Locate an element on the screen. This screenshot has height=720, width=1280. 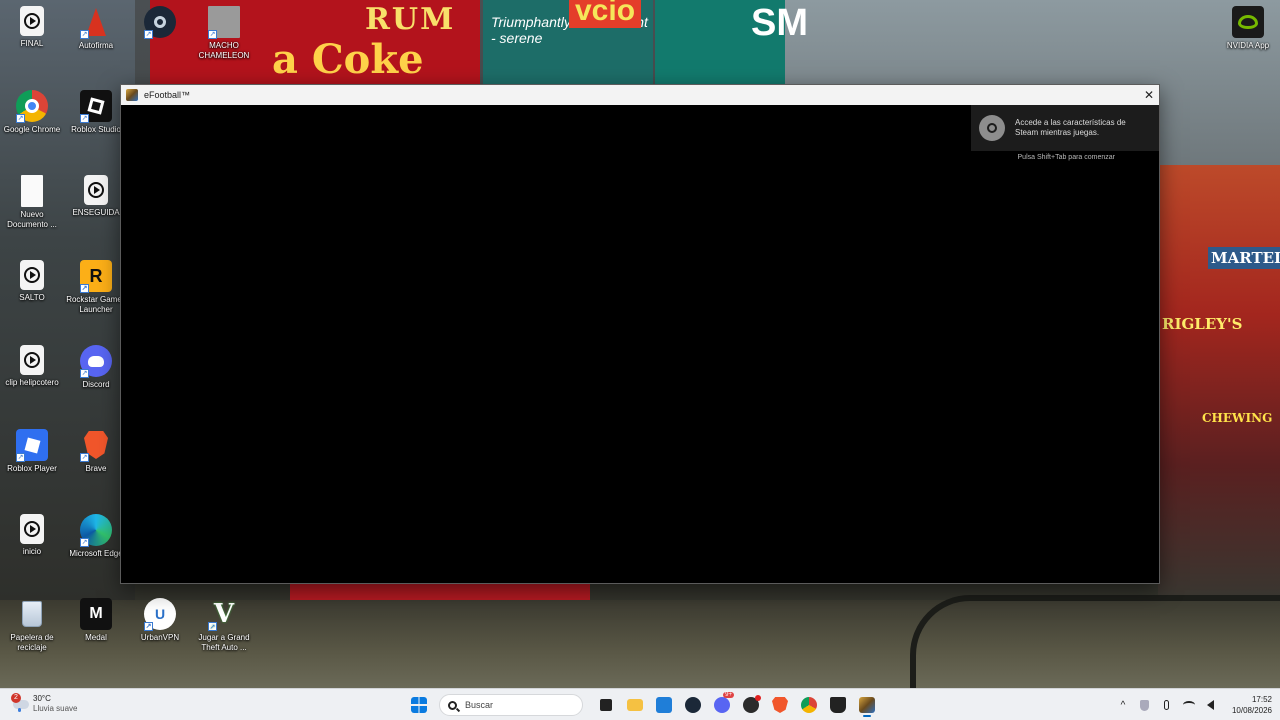
record-app-icon is located at coordinates (752, 704).